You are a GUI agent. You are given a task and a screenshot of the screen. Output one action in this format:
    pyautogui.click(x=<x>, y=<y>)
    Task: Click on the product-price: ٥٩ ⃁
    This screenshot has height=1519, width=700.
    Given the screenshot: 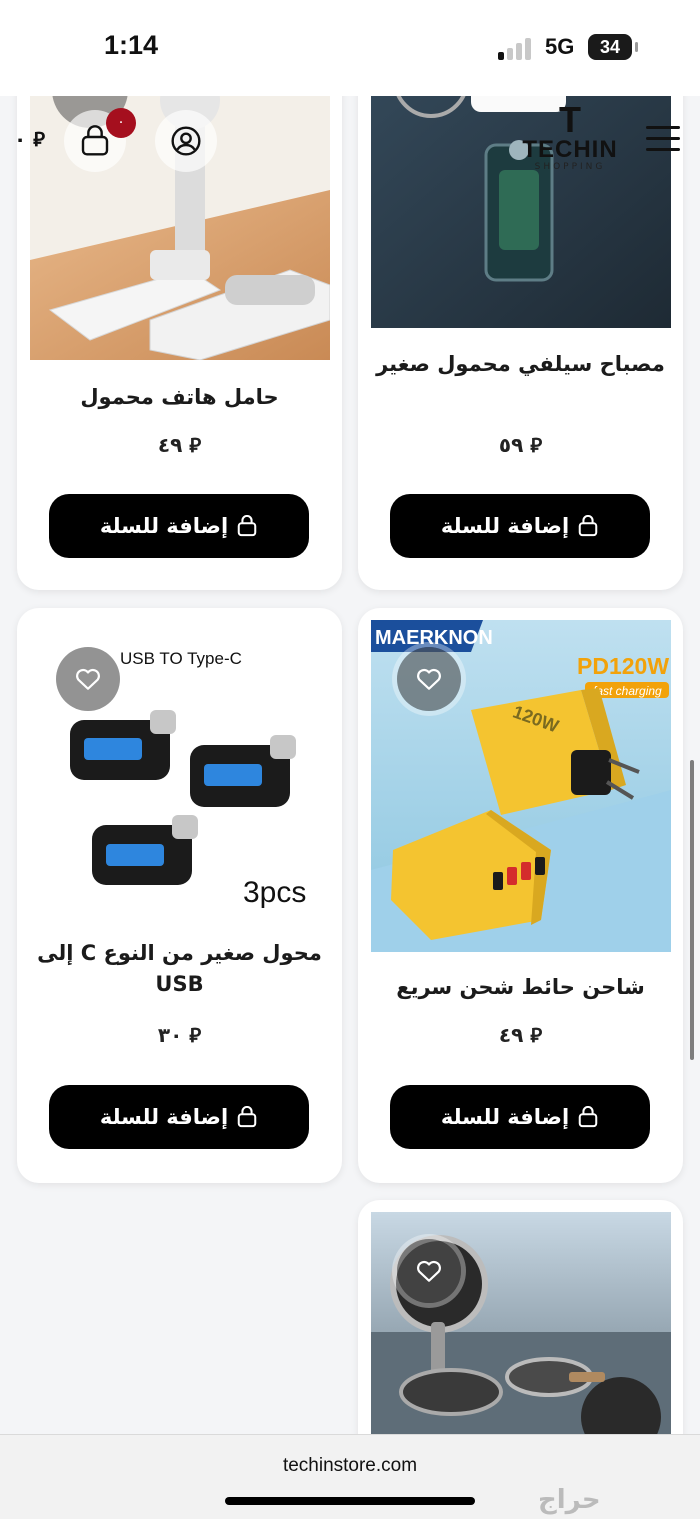 What is the action you would take?
    pyautogui.click(x=520, y=445)
    